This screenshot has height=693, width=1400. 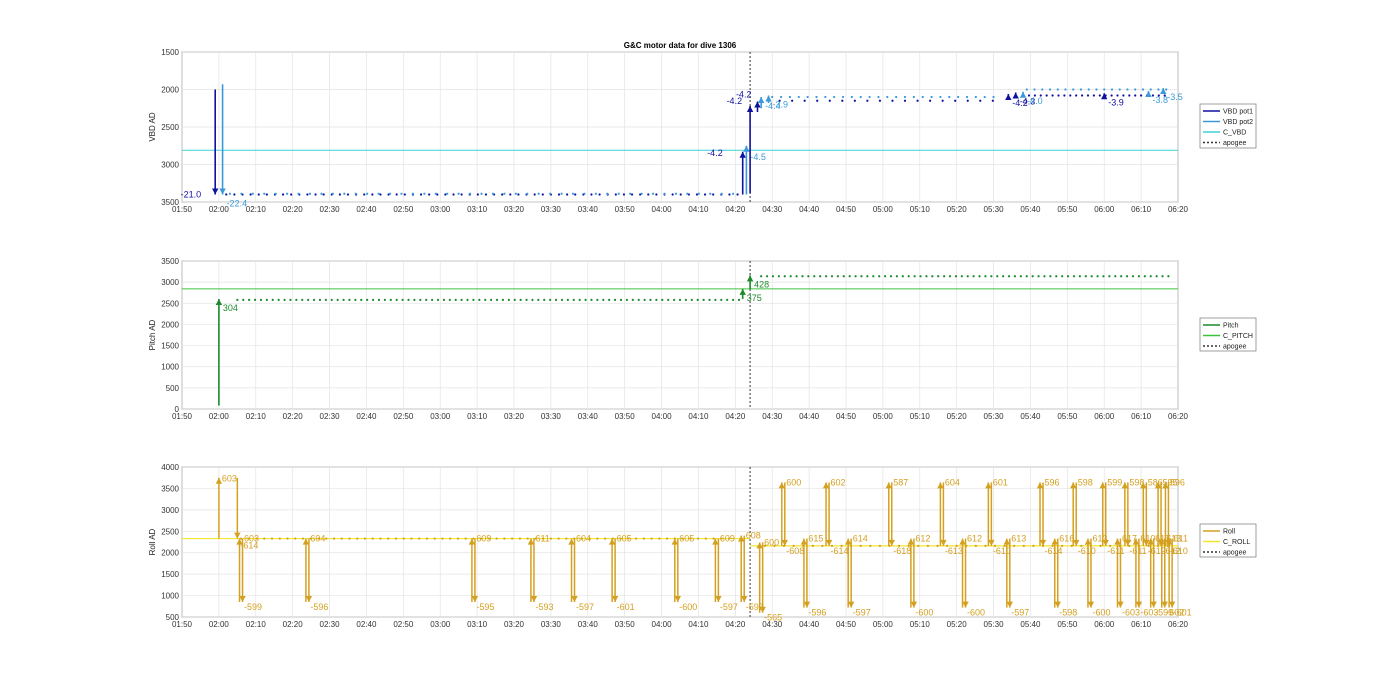 What do you see at coordinates (1137, 551) in the screenshot?
I see `roll-label-low: -611` at bounding box center [1137, 551].